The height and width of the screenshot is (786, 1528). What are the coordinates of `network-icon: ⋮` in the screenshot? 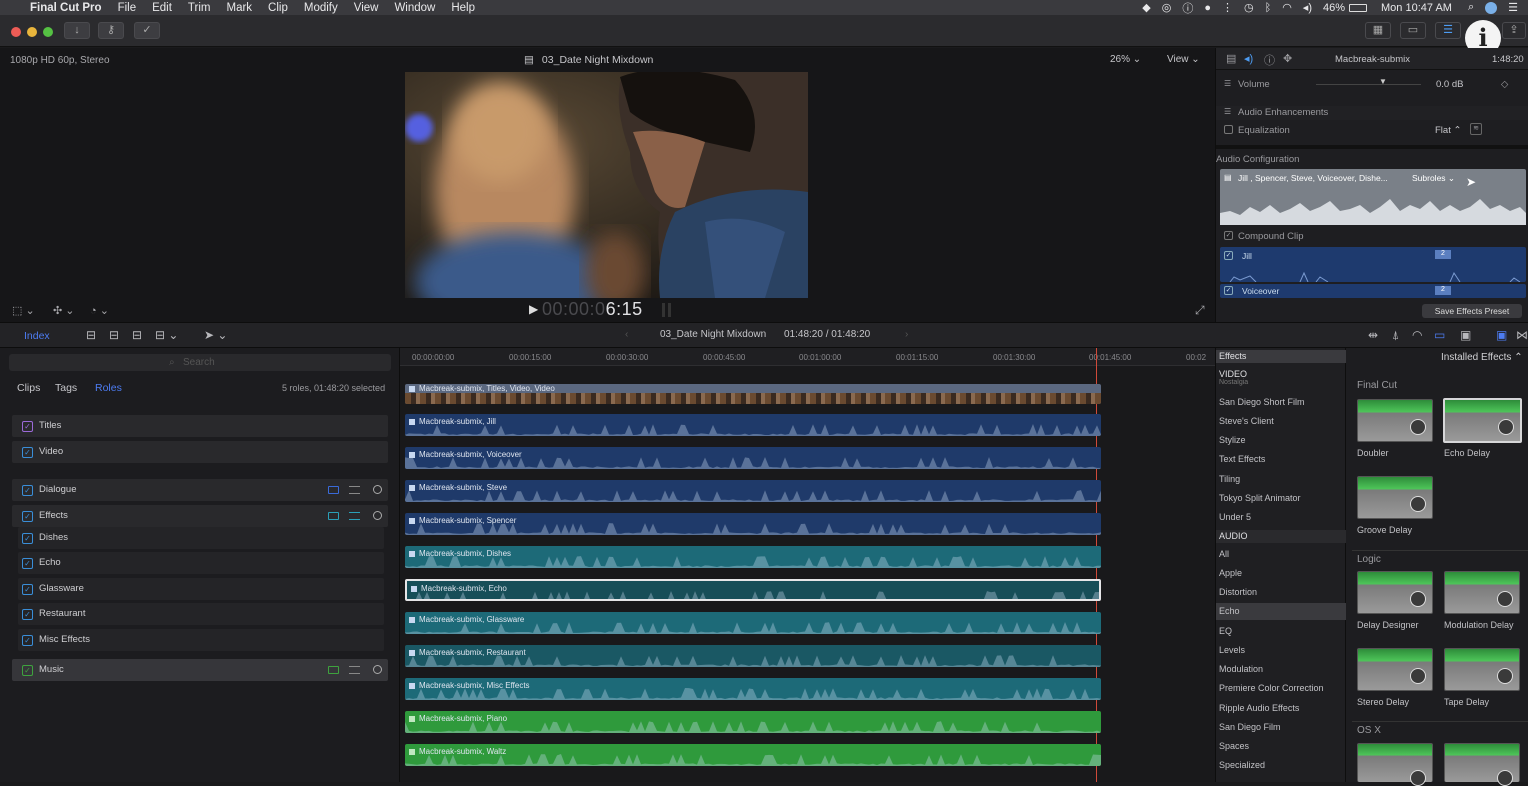 It's located at (1227, 7).